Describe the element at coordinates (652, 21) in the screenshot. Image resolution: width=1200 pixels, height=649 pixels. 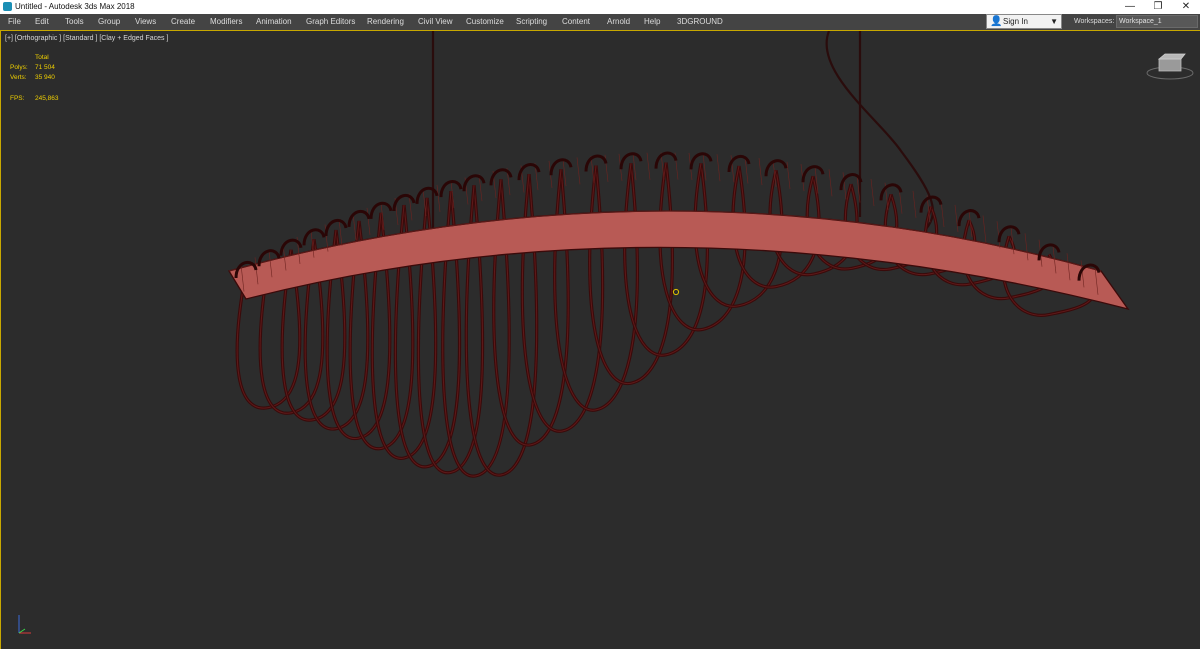
I see `menu-help: Help` at that location.